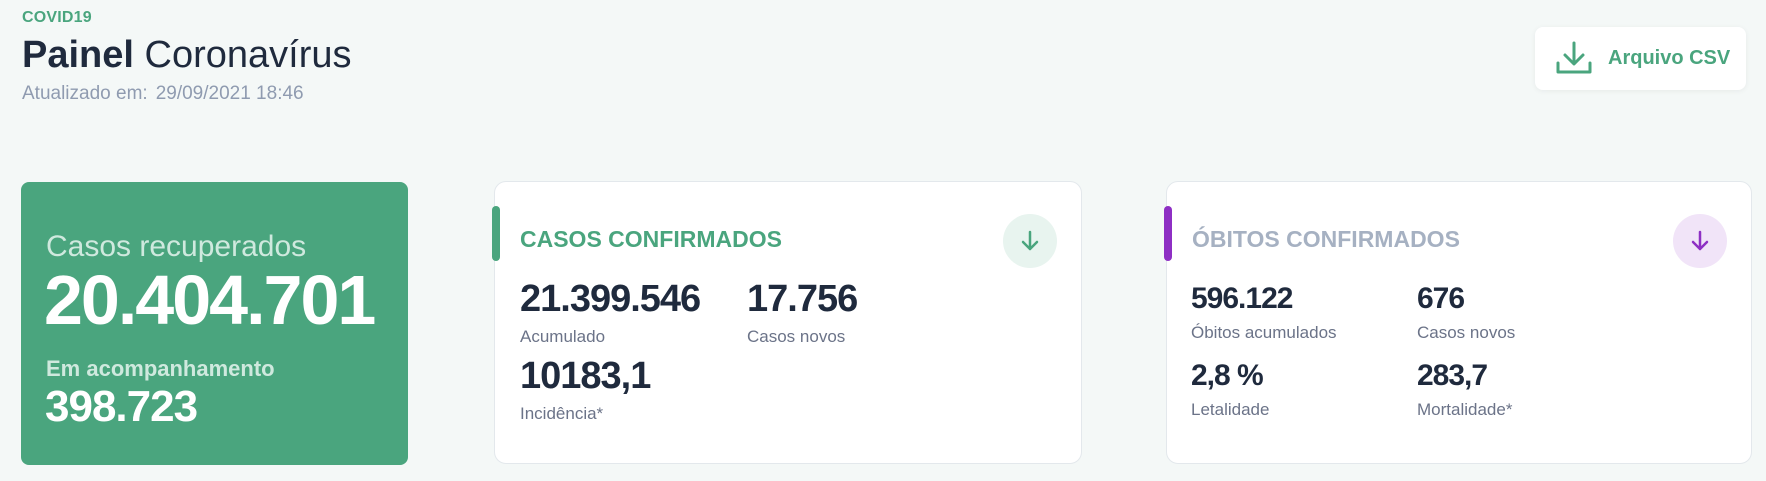 This screenshot has height=481, width=1766. Describe the element at coordinates (229, 93) in the screenshot. I see `updated-value: 29/09/2021 18:46` at that location.